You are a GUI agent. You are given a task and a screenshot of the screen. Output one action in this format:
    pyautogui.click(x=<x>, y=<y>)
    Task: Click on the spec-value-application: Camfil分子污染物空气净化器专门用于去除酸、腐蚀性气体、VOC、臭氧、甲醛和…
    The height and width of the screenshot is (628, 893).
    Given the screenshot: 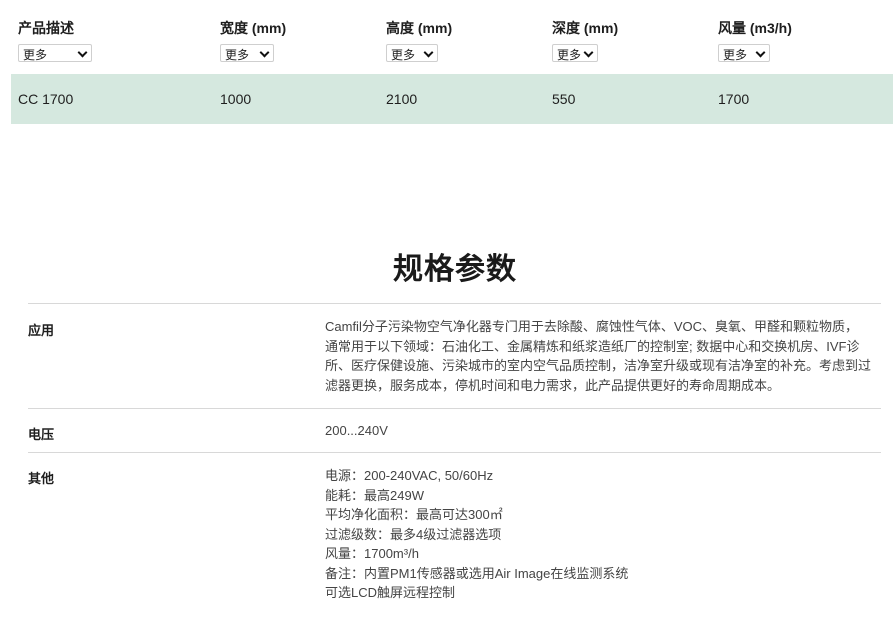 What is the action you would take?
    pyautogui.click(x=606, y=356)
    